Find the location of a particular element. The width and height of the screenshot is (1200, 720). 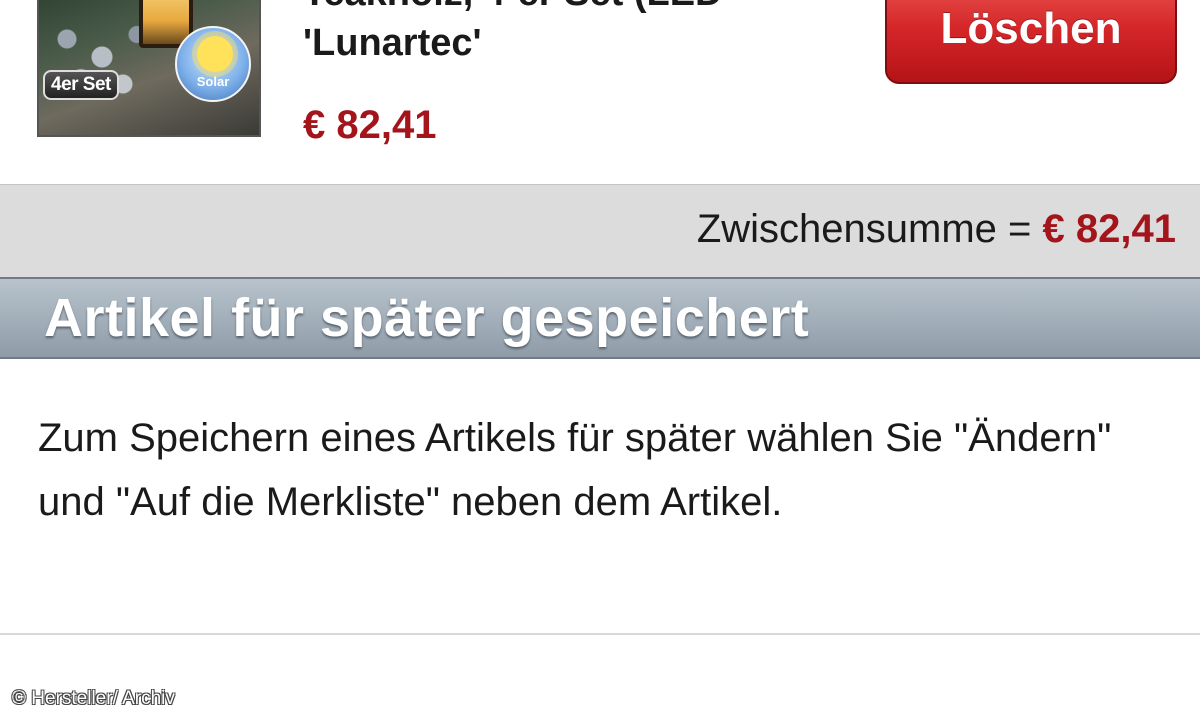

copyright-watermark: © Hersteller/ Archiv is located at coordinates (93, 698).